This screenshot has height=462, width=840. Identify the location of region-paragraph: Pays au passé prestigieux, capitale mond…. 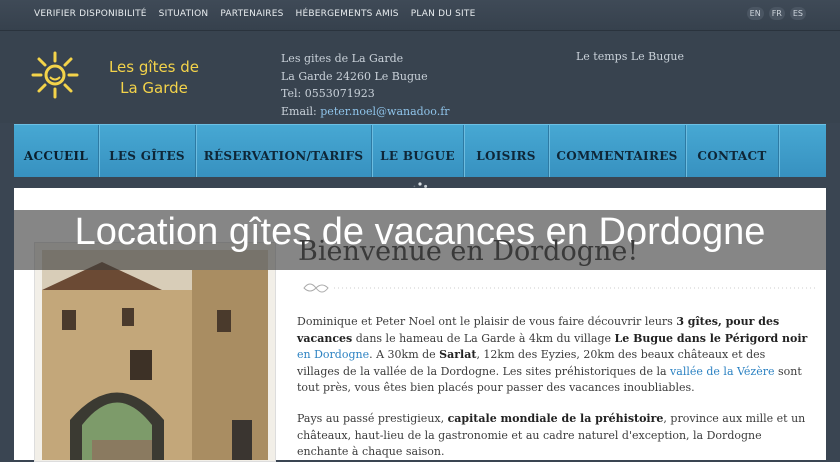
(553, 436).